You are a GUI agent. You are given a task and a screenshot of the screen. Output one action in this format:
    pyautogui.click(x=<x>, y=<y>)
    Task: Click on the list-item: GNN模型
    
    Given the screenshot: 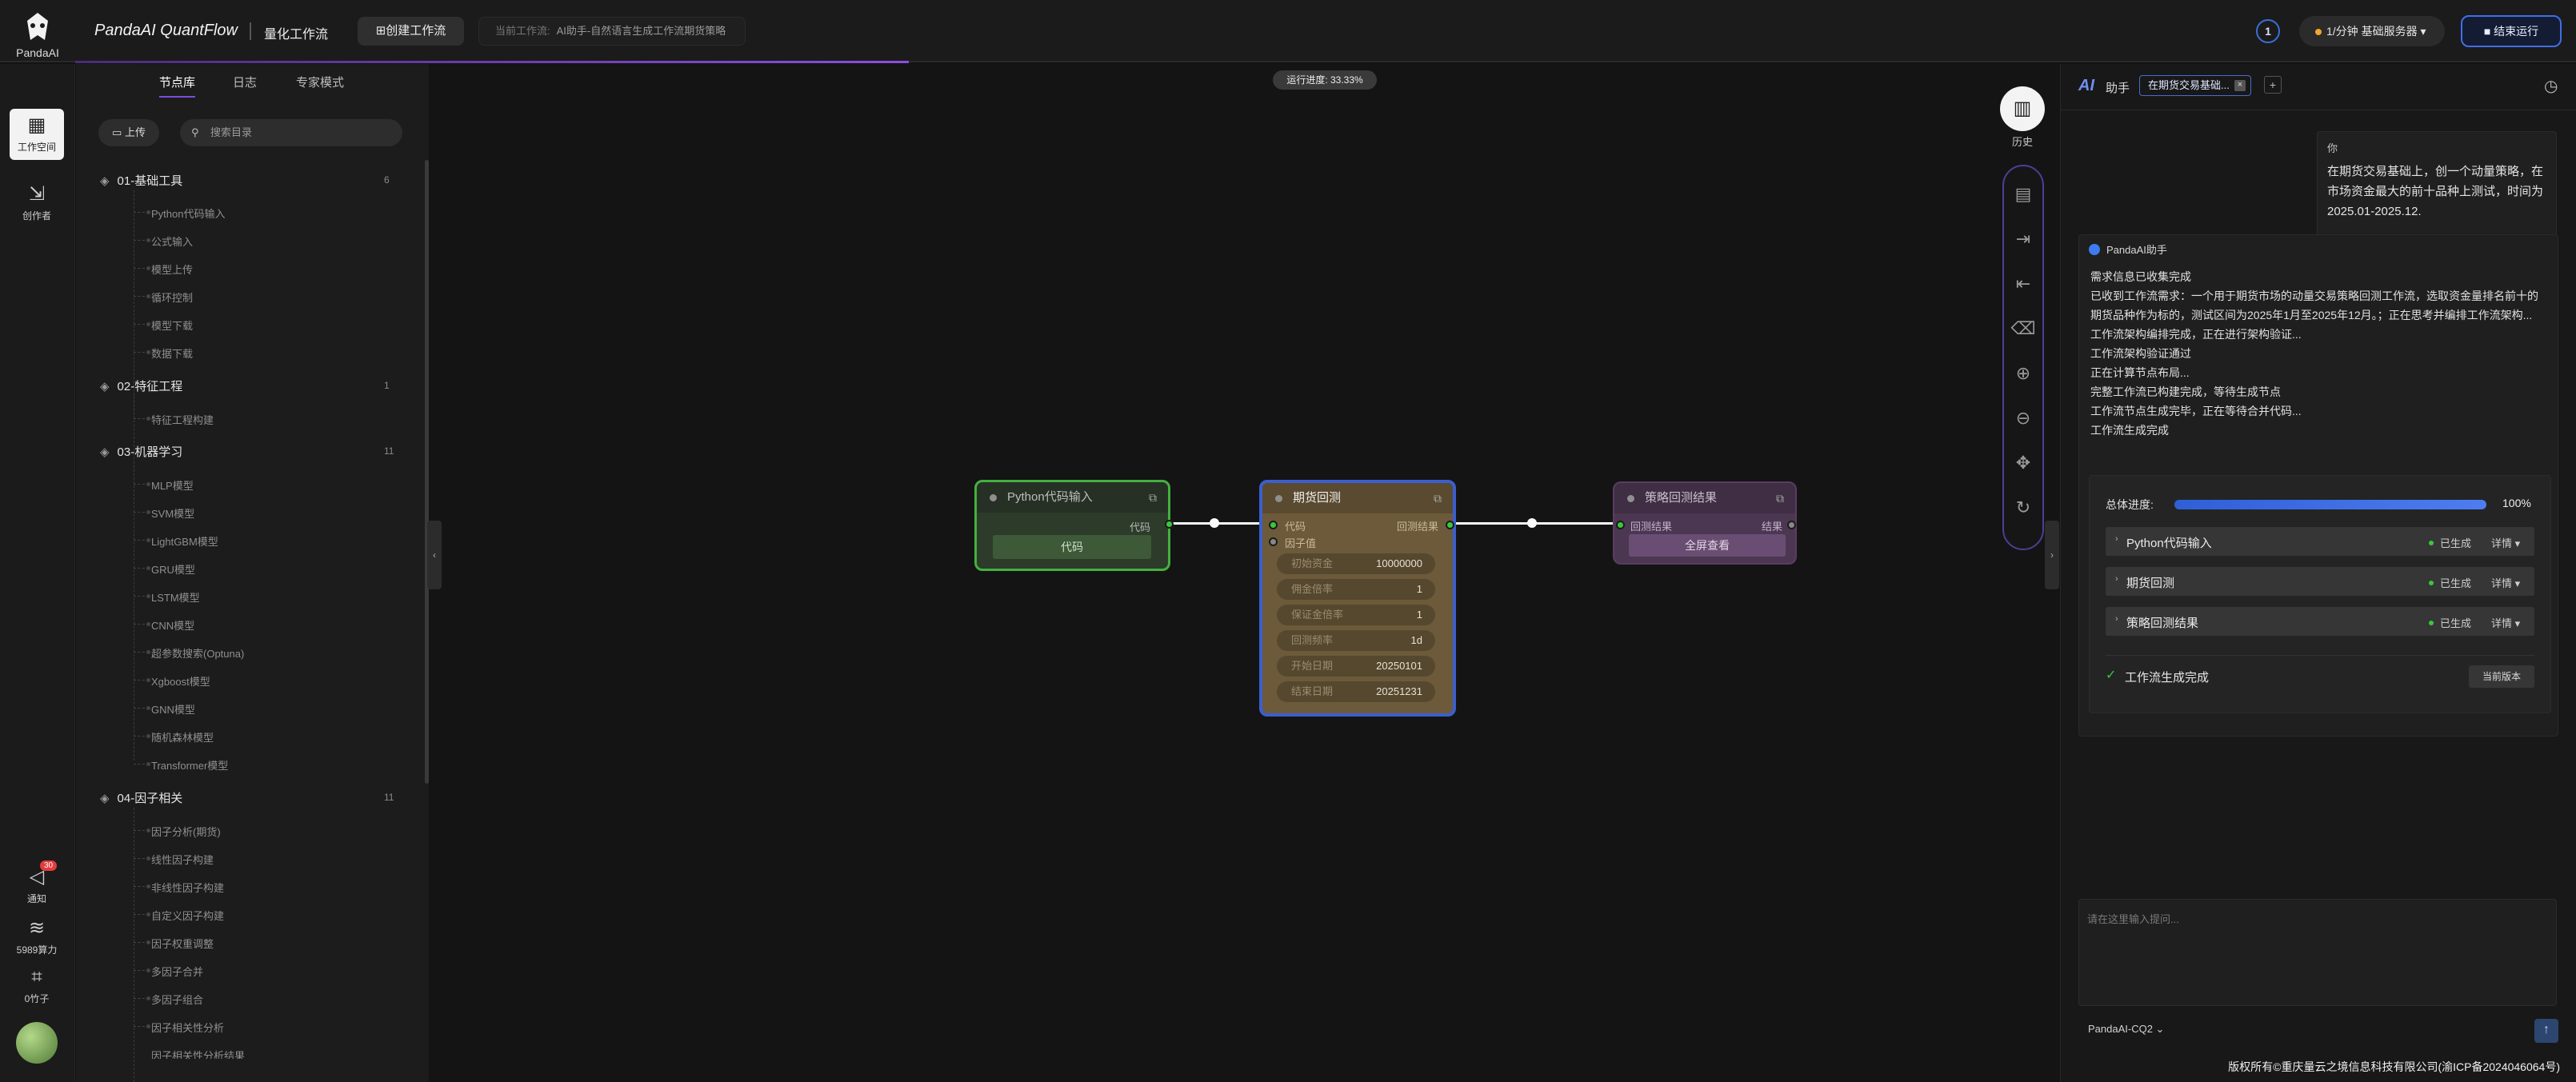 What is the action you would take?
    pyautogui.click(x=164, y=709)
    